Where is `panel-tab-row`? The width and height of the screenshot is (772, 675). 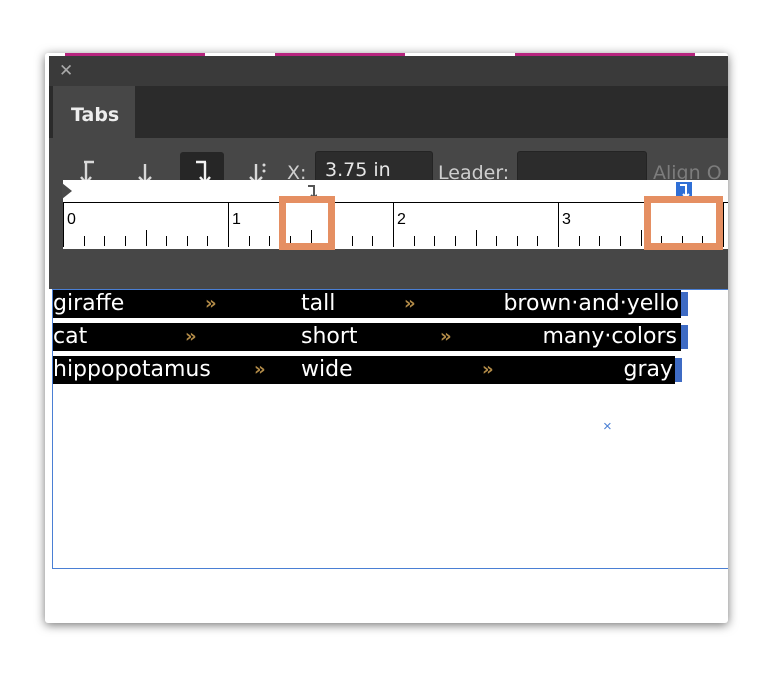 panel-tab-row is located at coordinates (388, 112).